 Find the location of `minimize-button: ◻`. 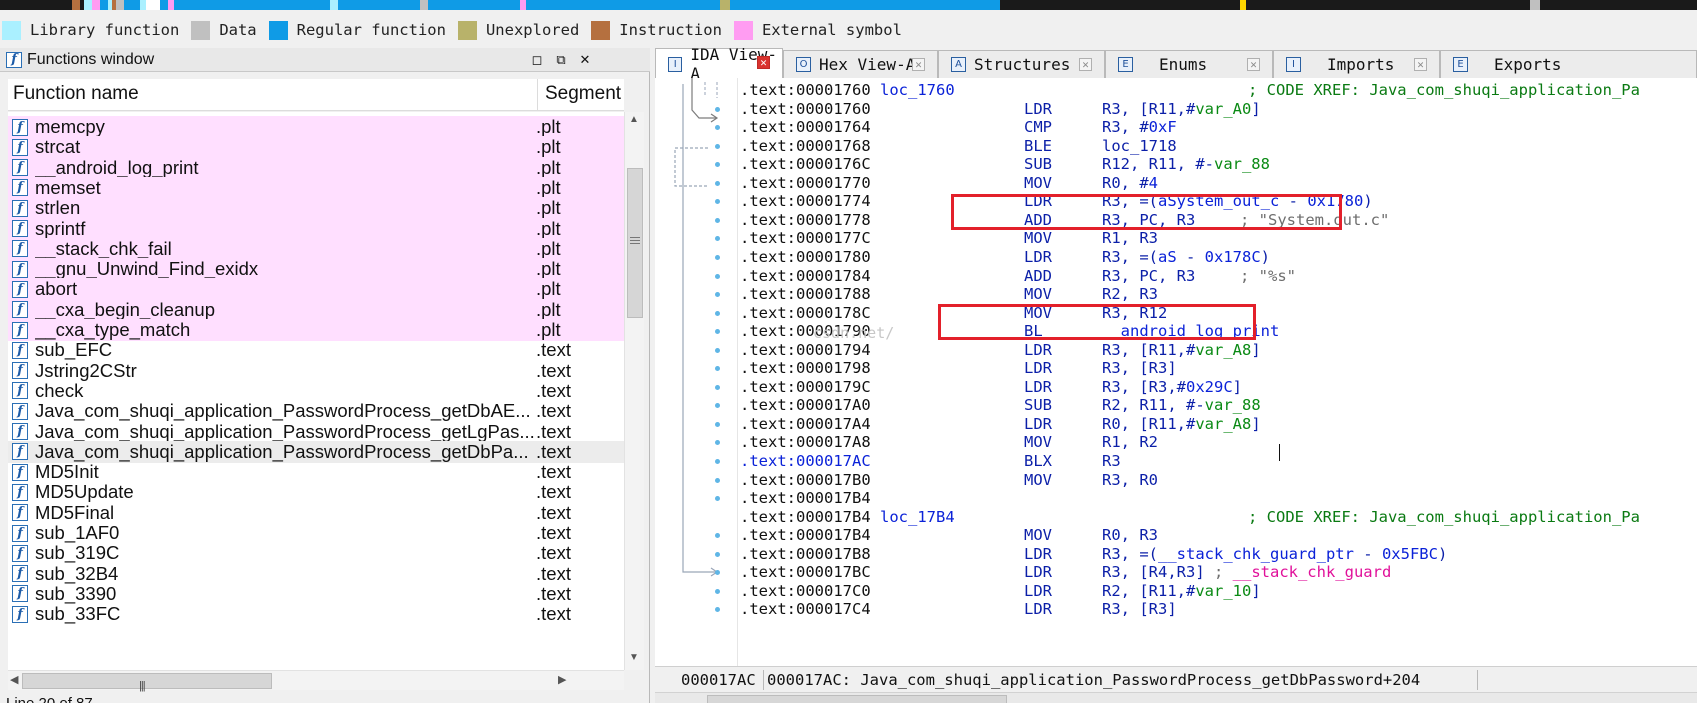

minimize-button: ◻ is located at coordinates (537, 60).